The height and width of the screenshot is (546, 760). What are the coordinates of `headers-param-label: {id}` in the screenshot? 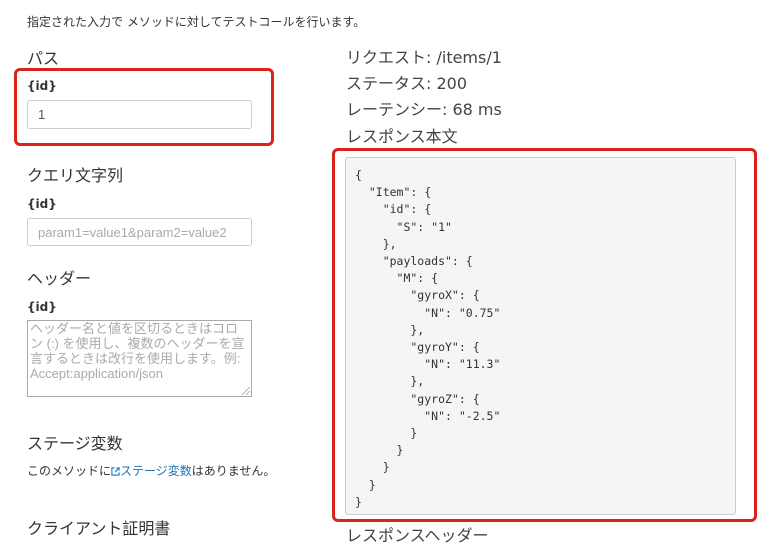 It's located at (42, 307).